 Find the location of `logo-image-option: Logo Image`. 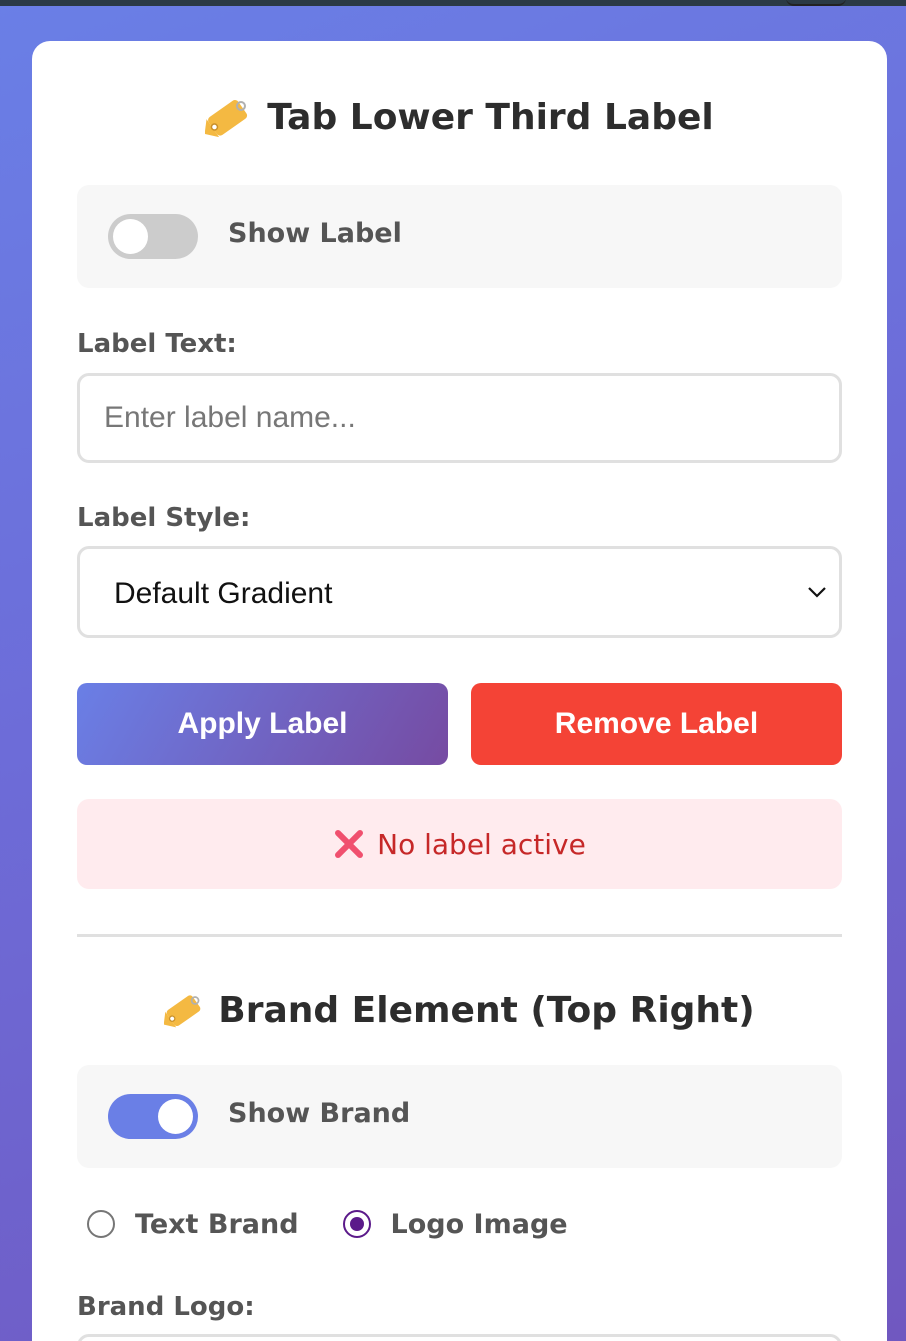

logo-image-option: Logo Image is located at coordinates (455, 1224).